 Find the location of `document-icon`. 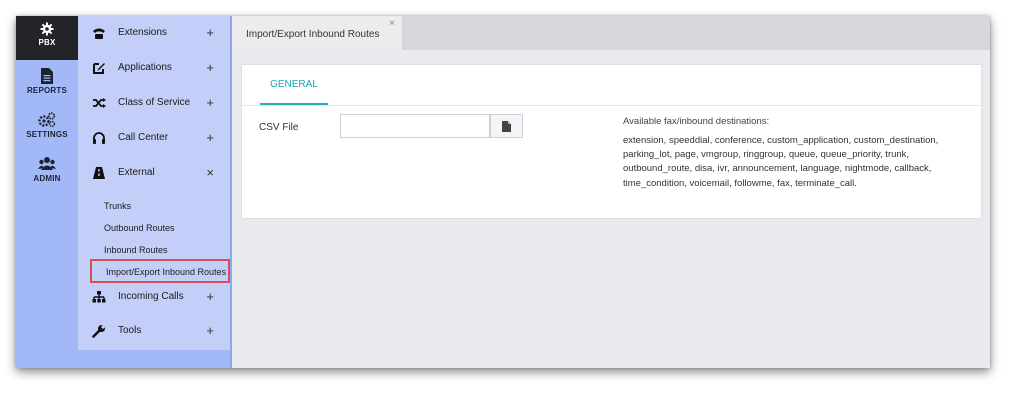

document-icon is located at coordinates (47, 76).